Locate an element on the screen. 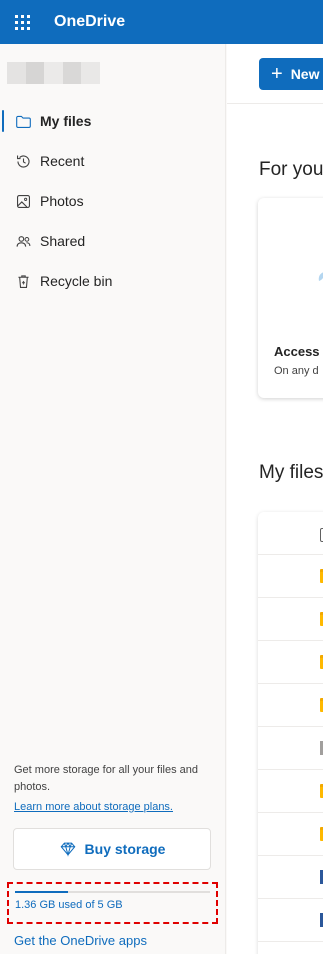  sidebar-item-photos: Photos is located at coordinates (113, 201).